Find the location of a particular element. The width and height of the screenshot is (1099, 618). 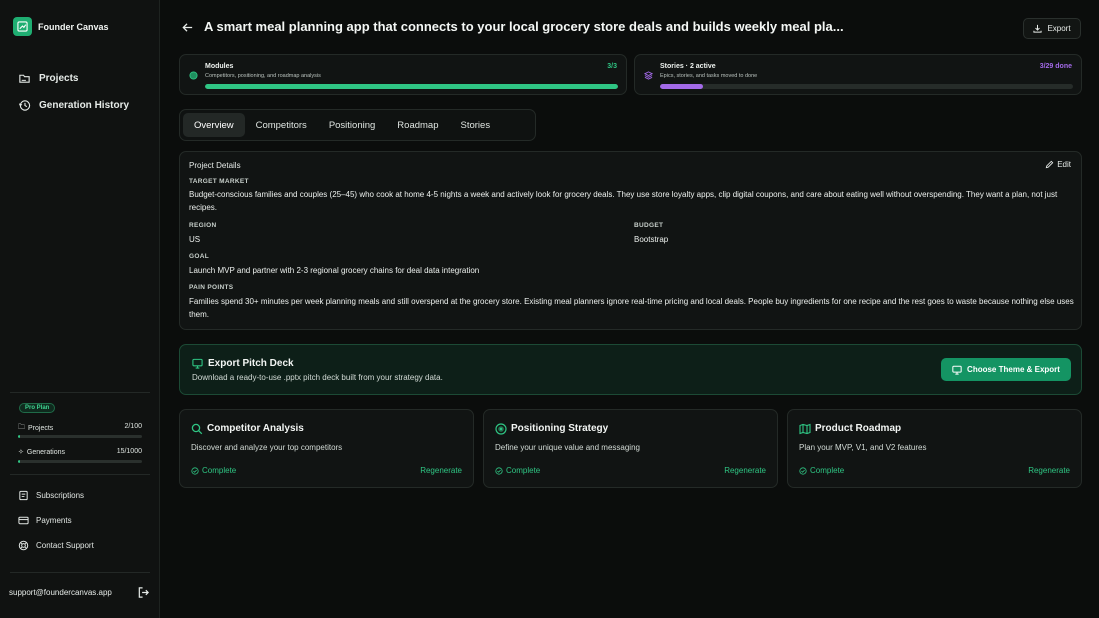

budget-value: Bootstrap is located at coordinates (651, 239).